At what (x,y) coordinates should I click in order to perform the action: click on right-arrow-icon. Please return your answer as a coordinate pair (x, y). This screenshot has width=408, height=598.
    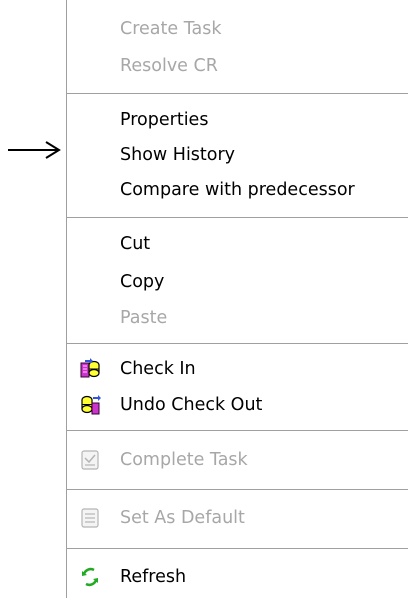
    Looking at the image, I should click on (34, 150).